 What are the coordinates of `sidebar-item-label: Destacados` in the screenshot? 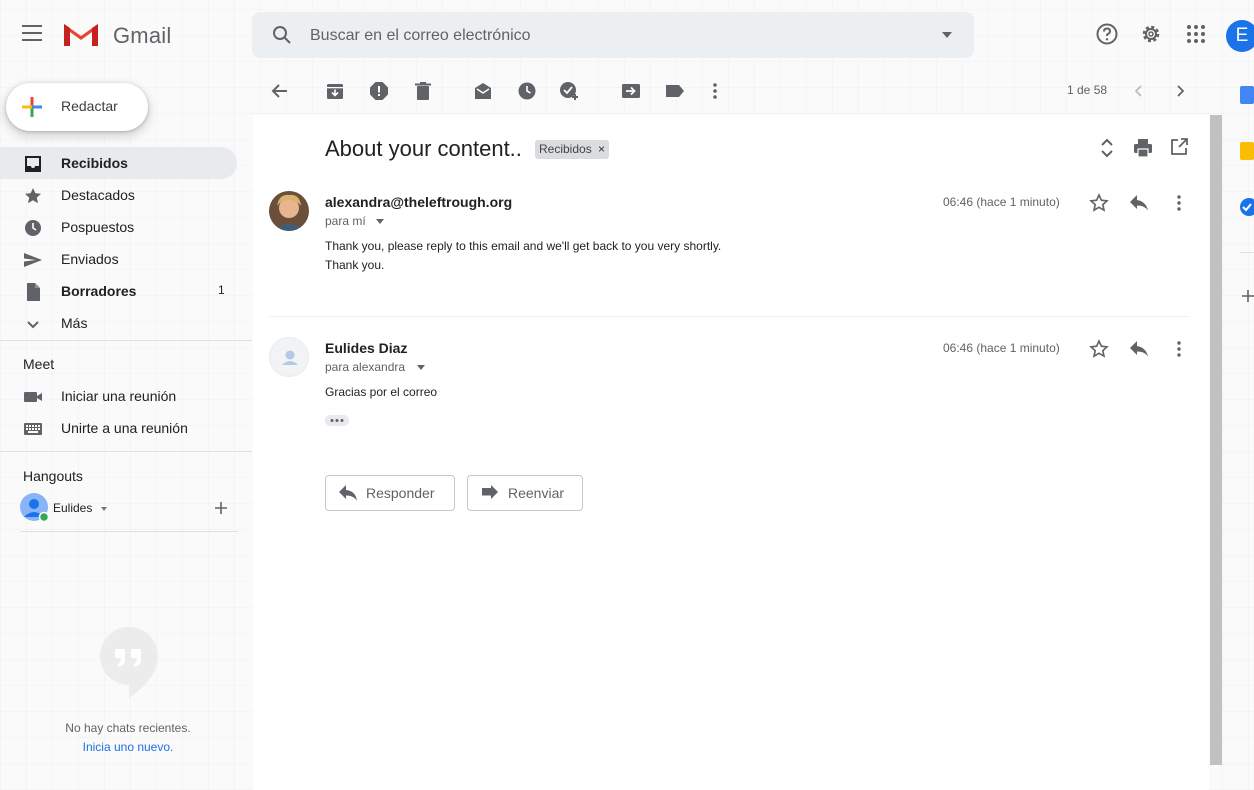 It's located at (98, 195).